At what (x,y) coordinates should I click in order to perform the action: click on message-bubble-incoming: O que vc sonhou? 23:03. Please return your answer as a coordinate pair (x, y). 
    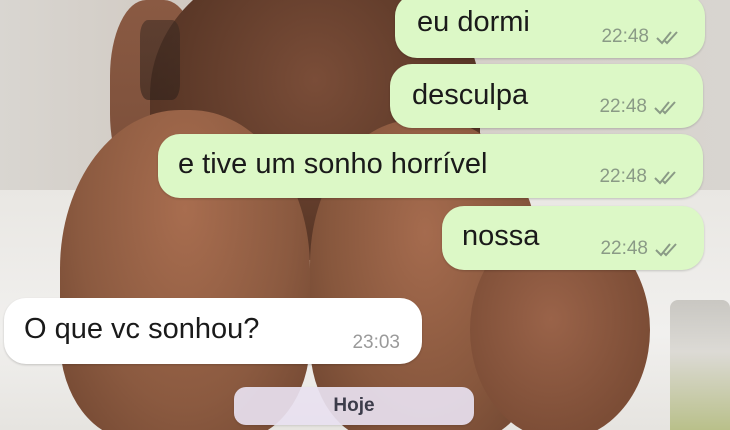
    Looking at the image, I should click on (213, 331).